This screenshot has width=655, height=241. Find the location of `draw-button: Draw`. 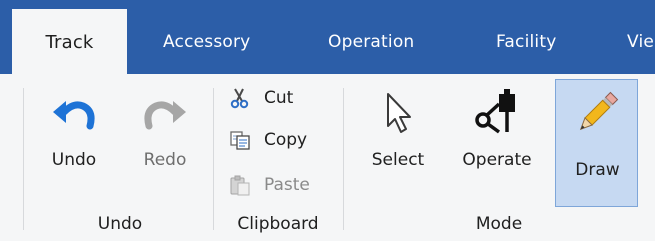

draw-button: Draw is located at coordinates (596, 143).